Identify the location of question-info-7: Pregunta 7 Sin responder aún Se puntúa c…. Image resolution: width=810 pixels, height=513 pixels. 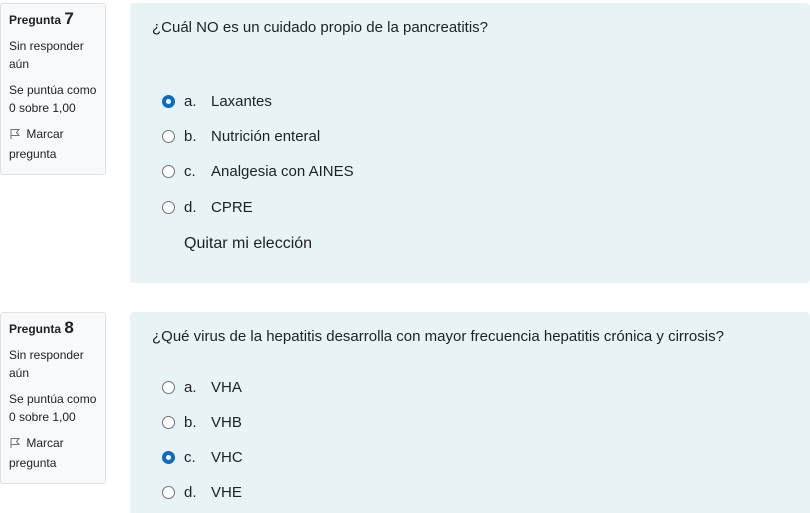
(53, 89).